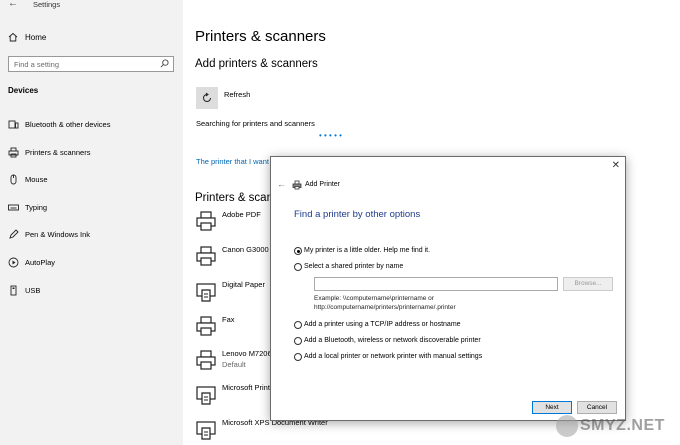 Image resolution: width=680 pixels, height=445 pixels. What do you see at coordinates (616, 165) in the screenshot?
I see `close-icon: ✕` at bounding box center [616, 165].